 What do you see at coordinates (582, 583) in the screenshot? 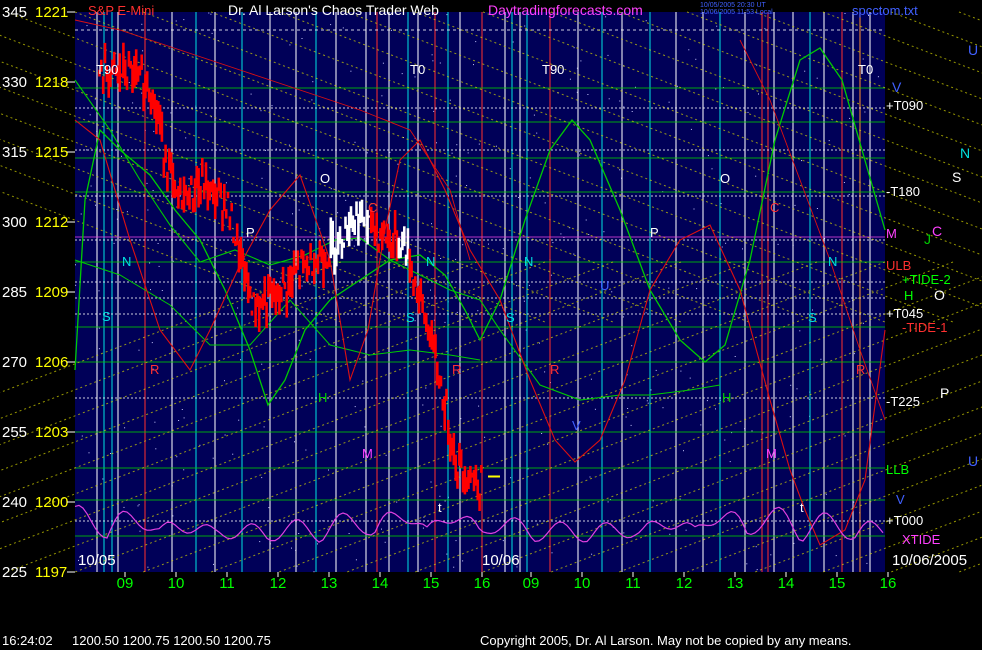
I see `hour-tick-label: 10` at bounding box center [582, 583].